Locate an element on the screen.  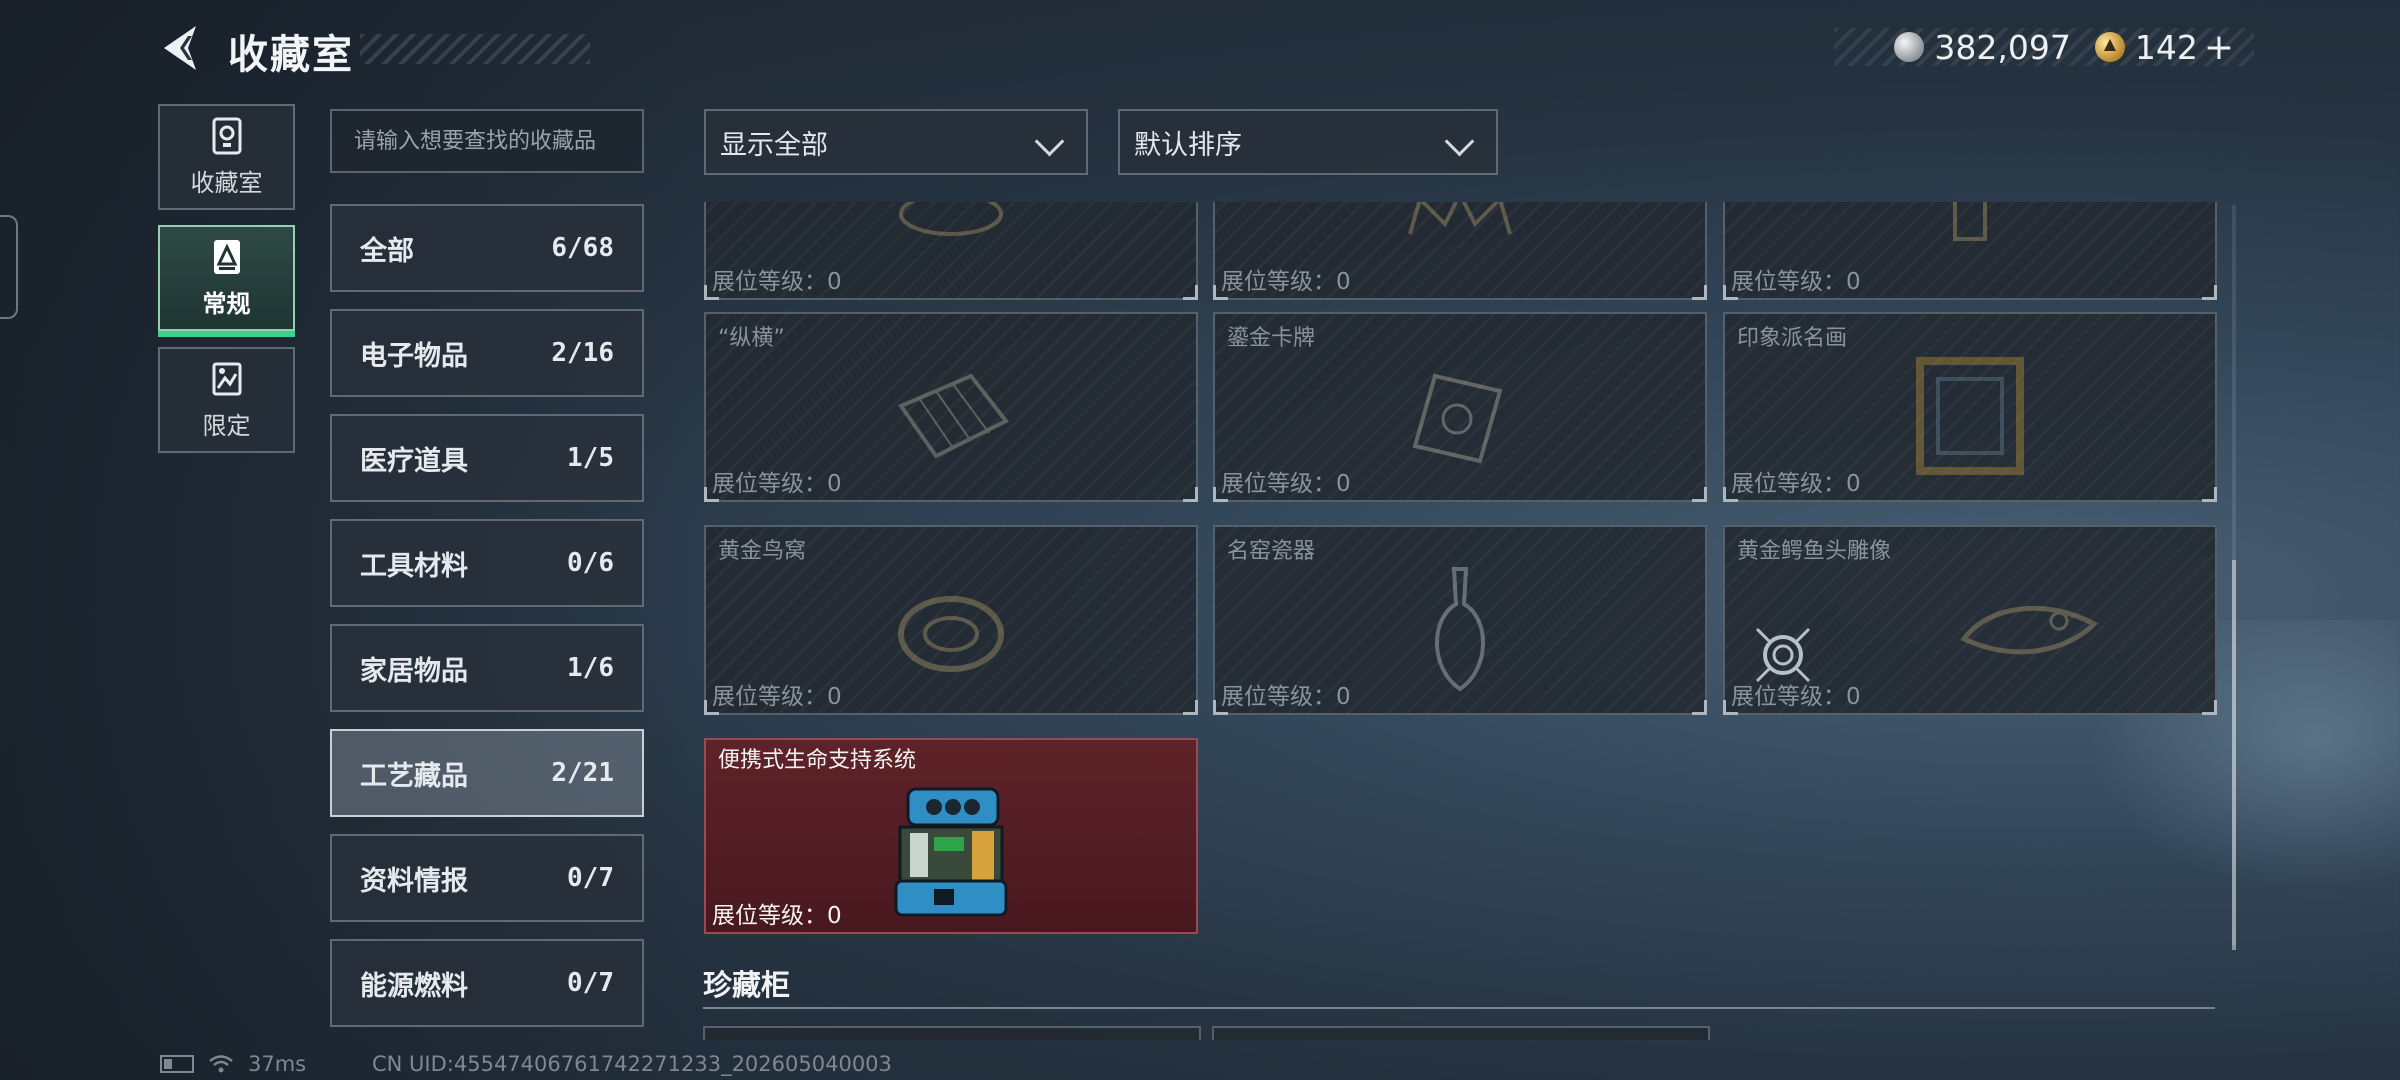
back-arrow-icon is located at coordinates (180, 48).